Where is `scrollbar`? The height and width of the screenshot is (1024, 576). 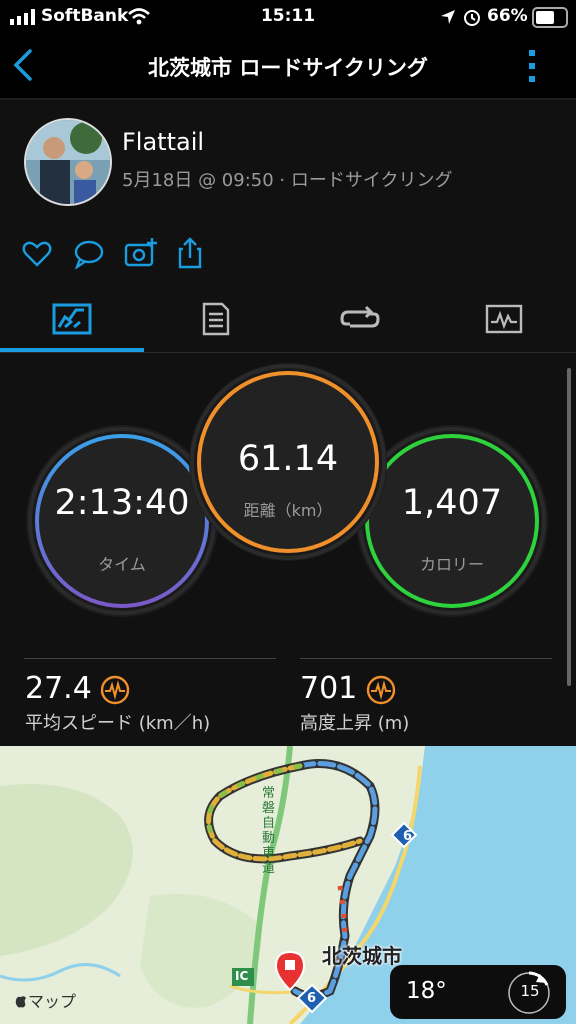 scrollbar is located at coordinates (569, 527).